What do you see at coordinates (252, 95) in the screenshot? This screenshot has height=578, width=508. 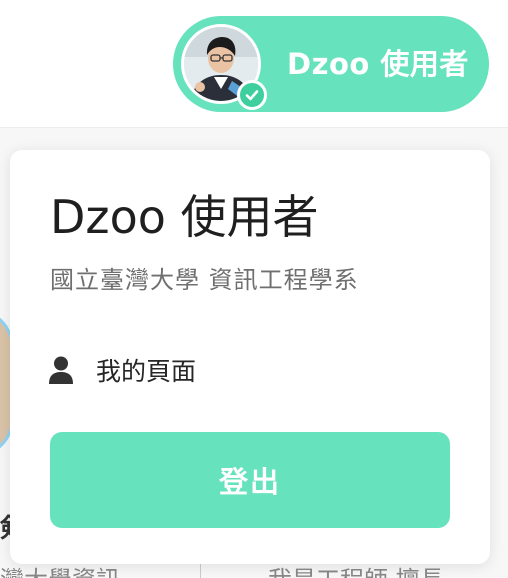 I see `verified-check-icon` at bounding box center [252, 95].